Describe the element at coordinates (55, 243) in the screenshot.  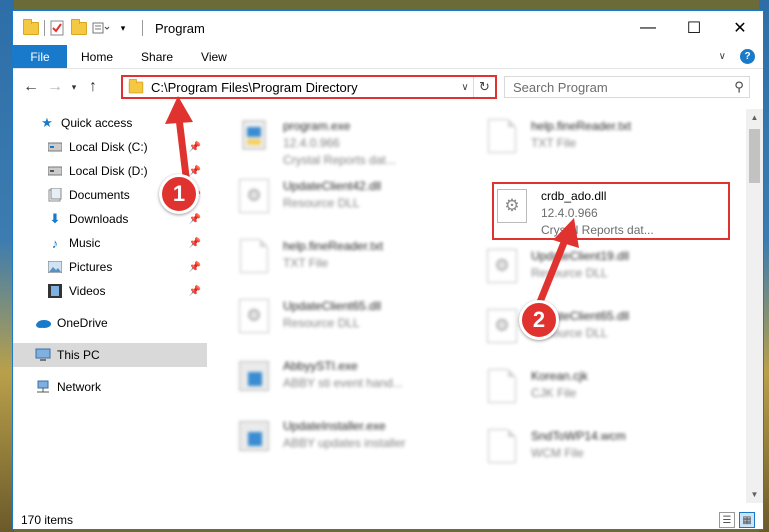
I see `music-icon: ♪` at that location.